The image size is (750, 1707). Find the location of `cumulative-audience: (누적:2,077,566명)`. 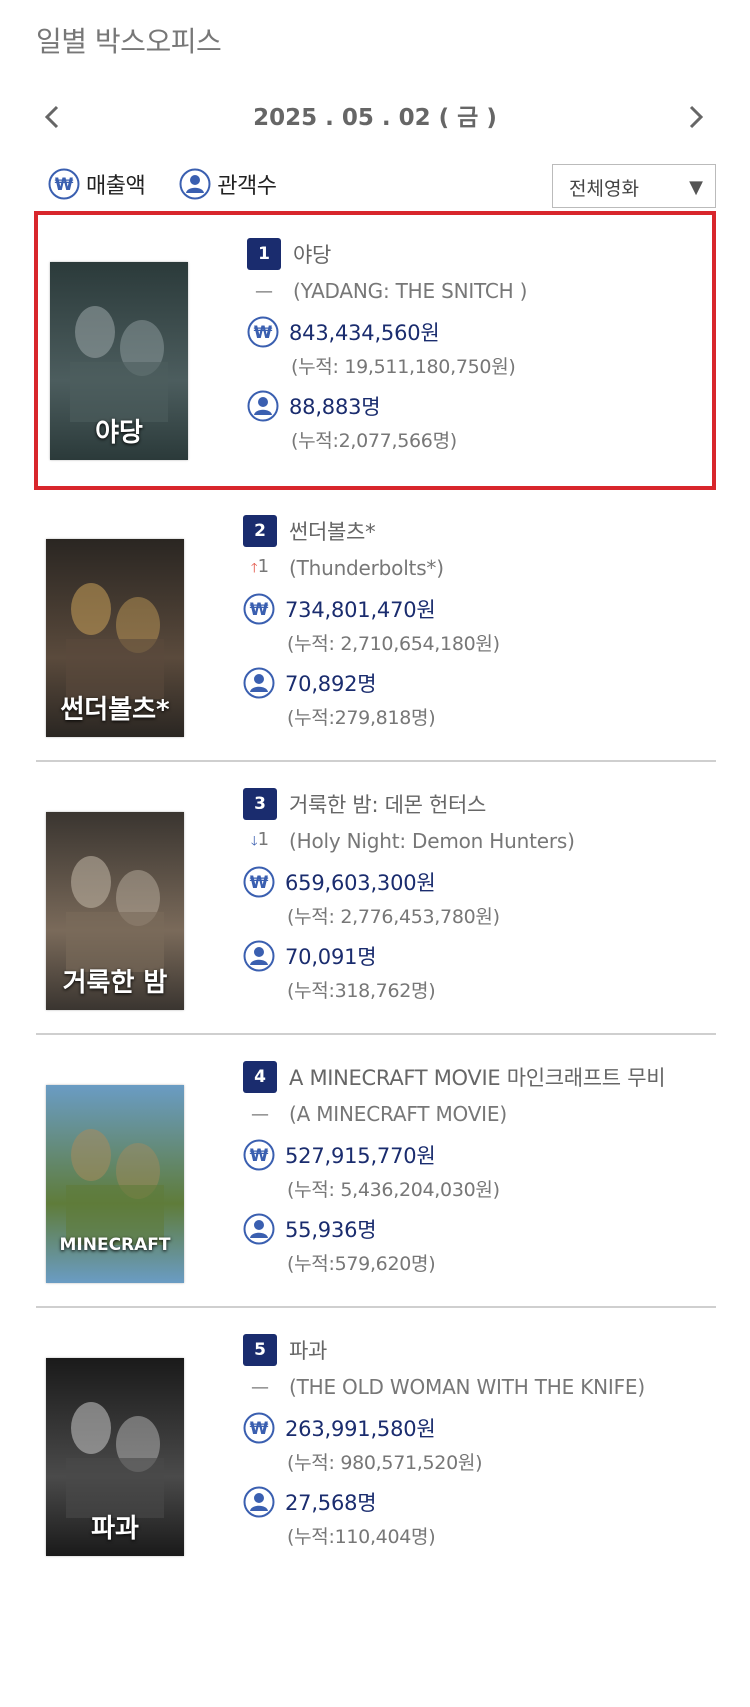

cumulative-audience: (누적:2,077,566명) is located at coordinates (374, 441).